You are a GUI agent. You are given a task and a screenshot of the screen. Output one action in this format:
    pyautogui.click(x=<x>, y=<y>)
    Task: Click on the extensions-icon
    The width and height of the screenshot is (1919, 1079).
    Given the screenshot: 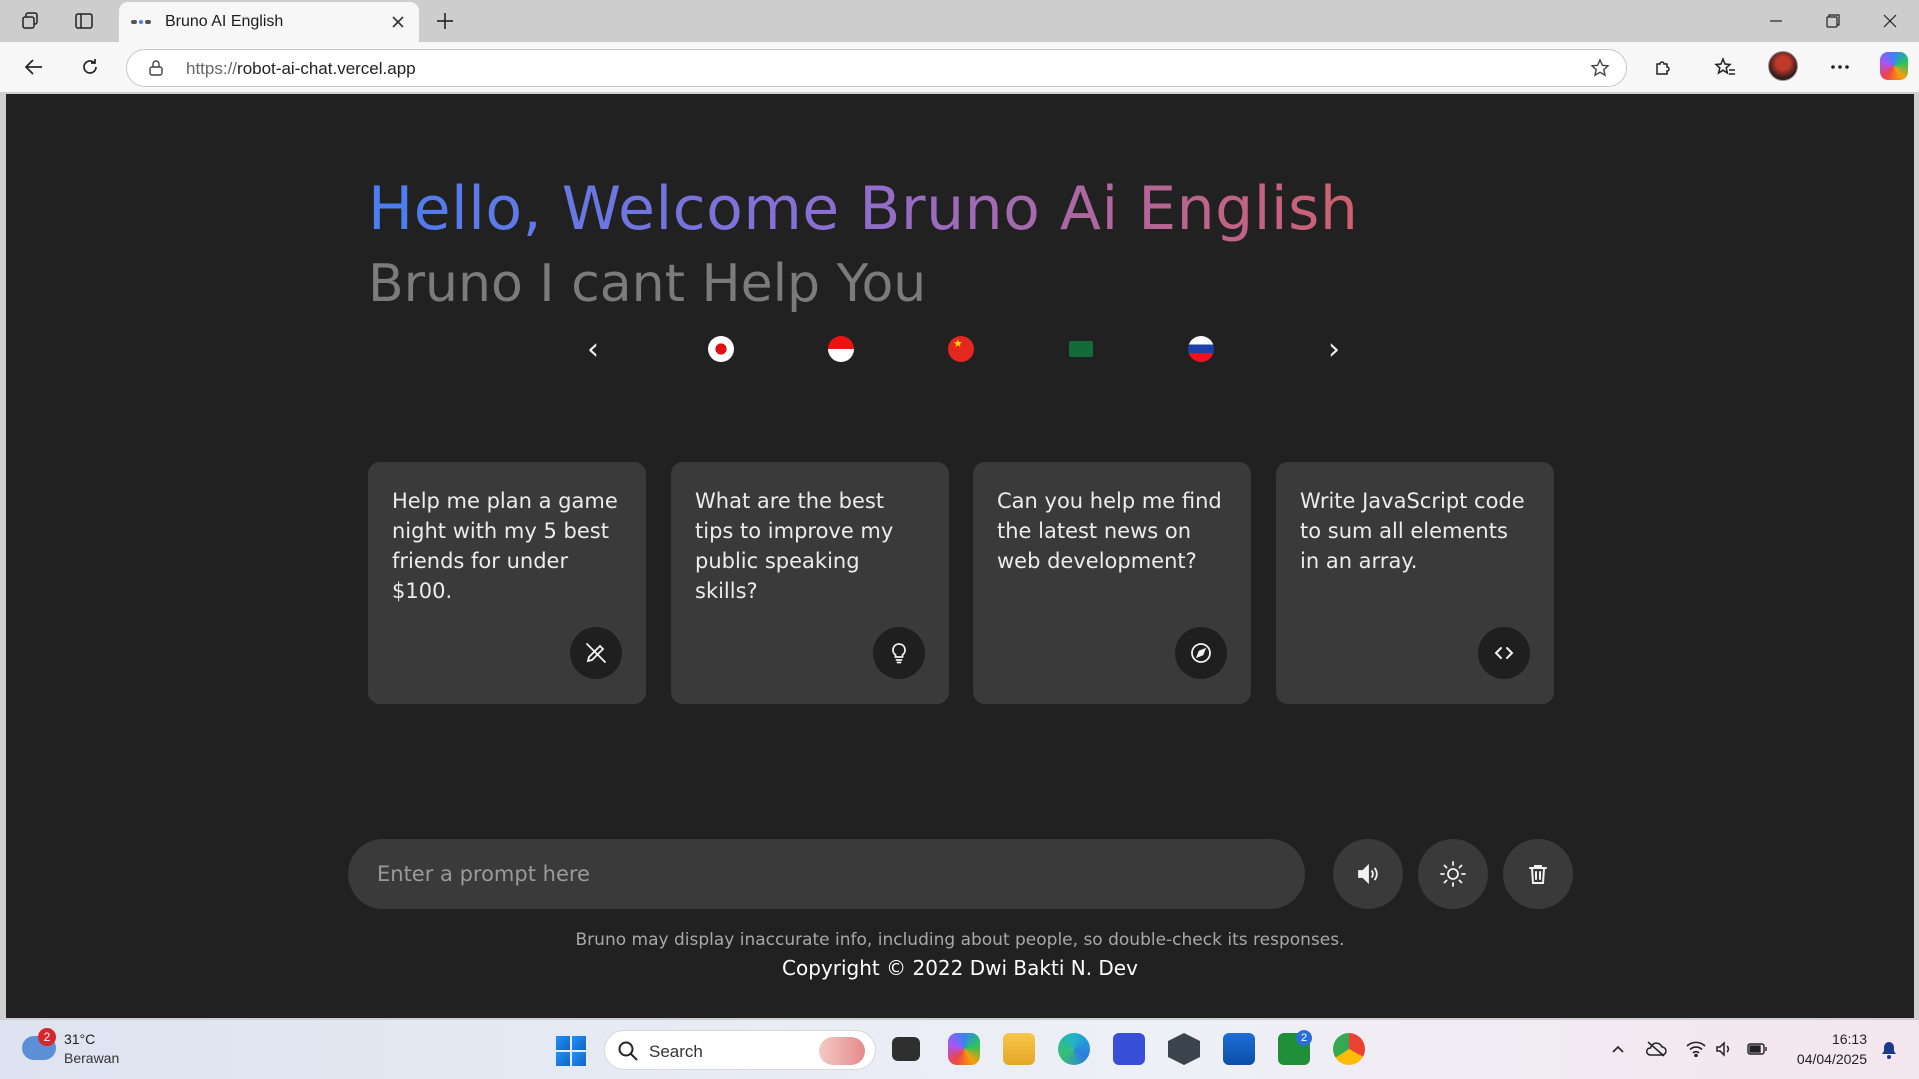 What is the action you would take?
    pyautogui.click(x=1664, y=67)
    